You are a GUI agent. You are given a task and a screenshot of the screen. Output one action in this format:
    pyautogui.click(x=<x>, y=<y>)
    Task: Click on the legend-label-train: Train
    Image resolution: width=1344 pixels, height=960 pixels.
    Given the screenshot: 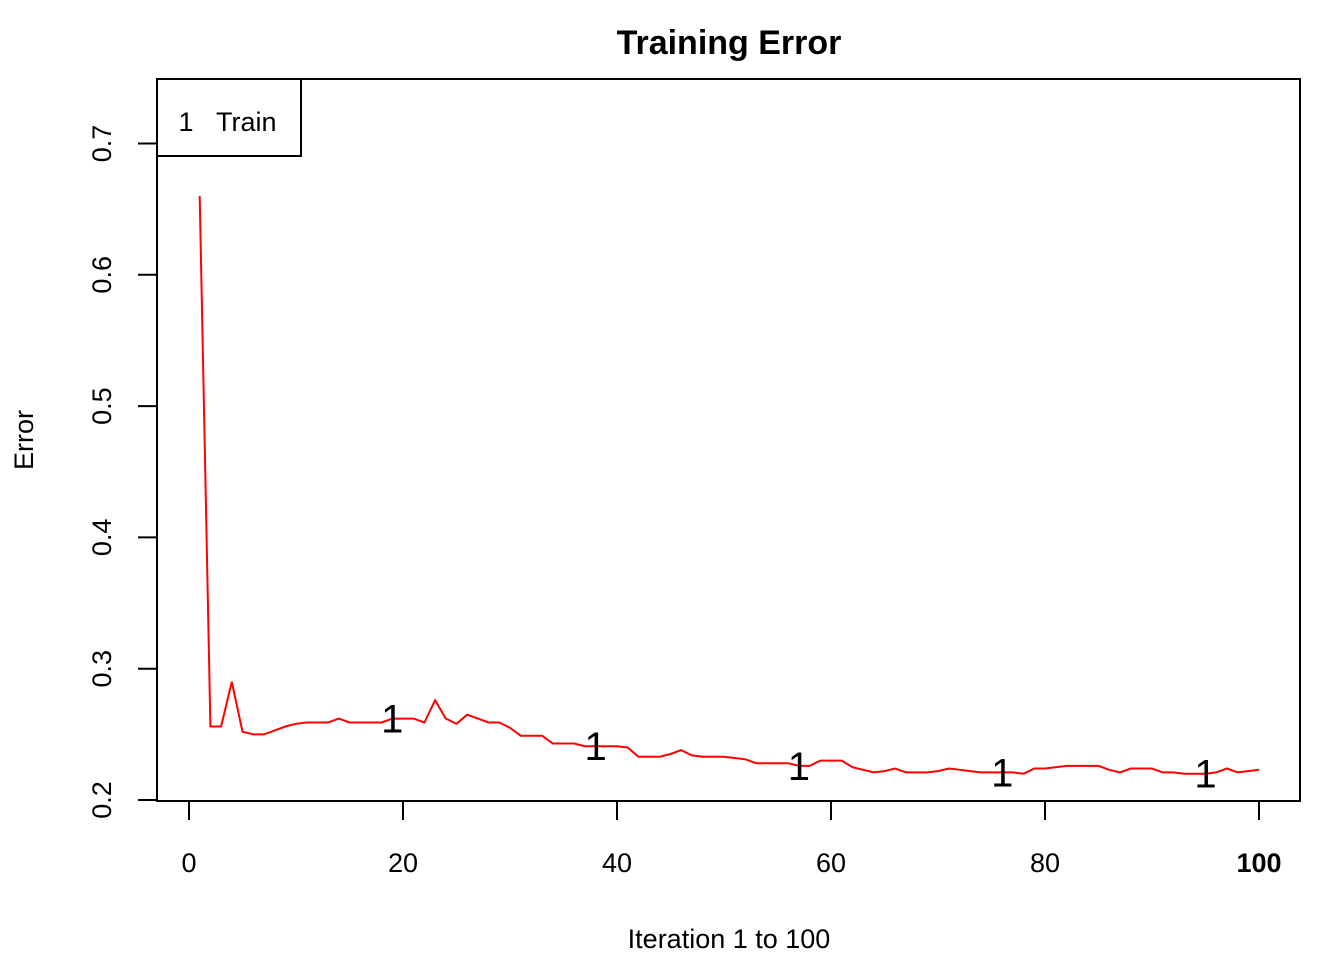 What is the action you would take?
    pyautogui.click(x=246, y=122)
    